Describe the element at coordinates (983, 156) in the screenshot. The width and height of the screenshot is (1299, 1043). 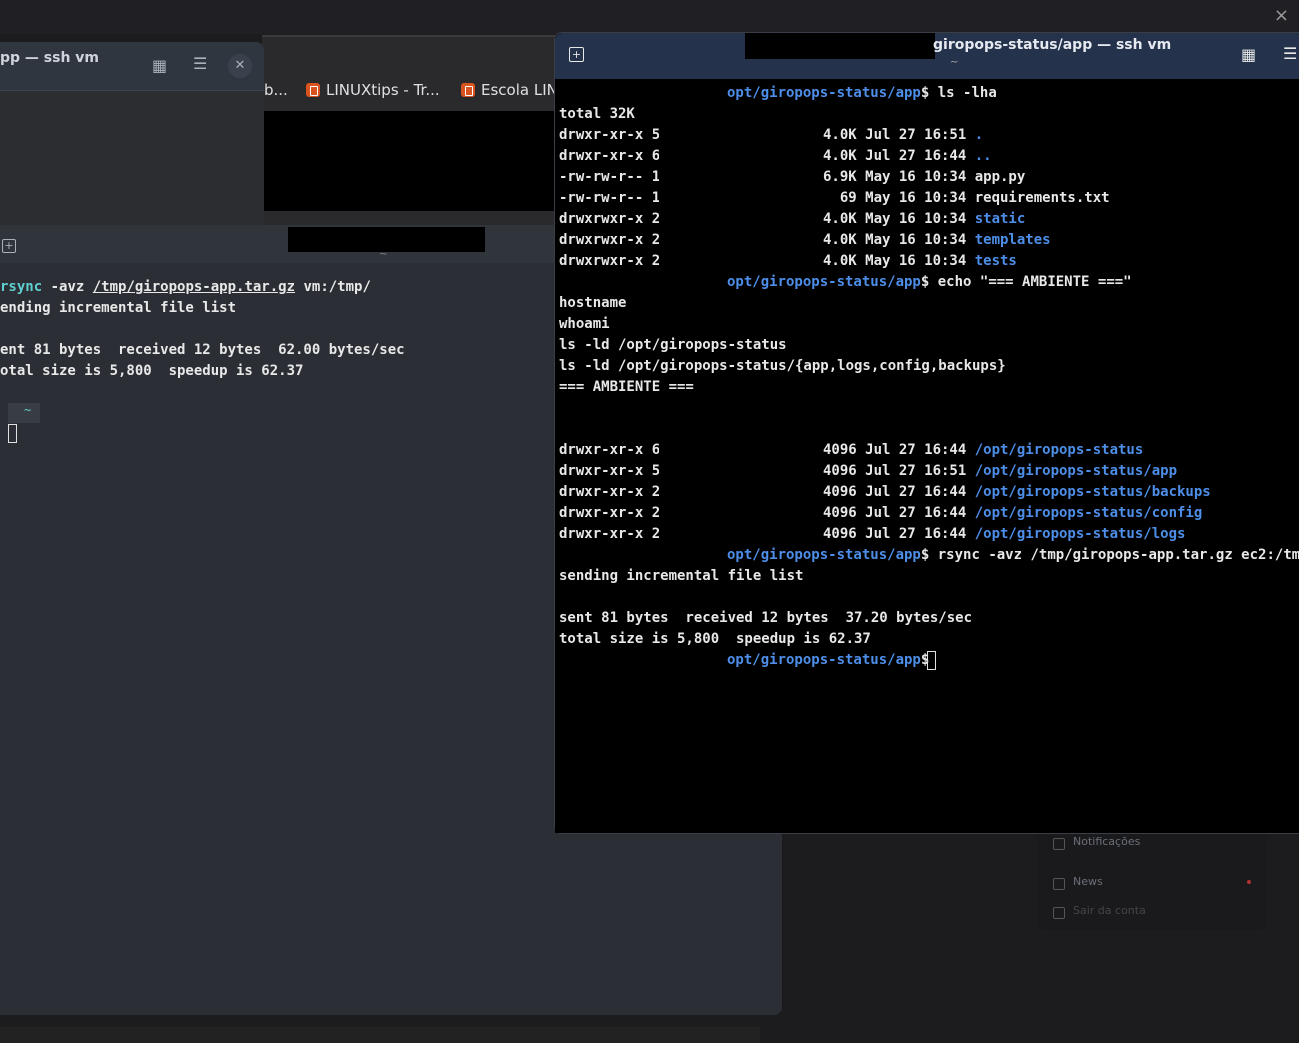
I see `ls-name: ..` at that location.